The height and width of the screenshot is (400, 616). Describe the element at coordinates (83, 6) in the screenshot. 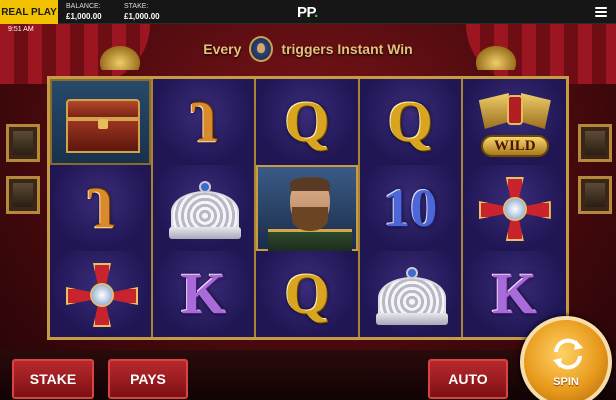

I see `balance-label: BALANCE:` at that location.